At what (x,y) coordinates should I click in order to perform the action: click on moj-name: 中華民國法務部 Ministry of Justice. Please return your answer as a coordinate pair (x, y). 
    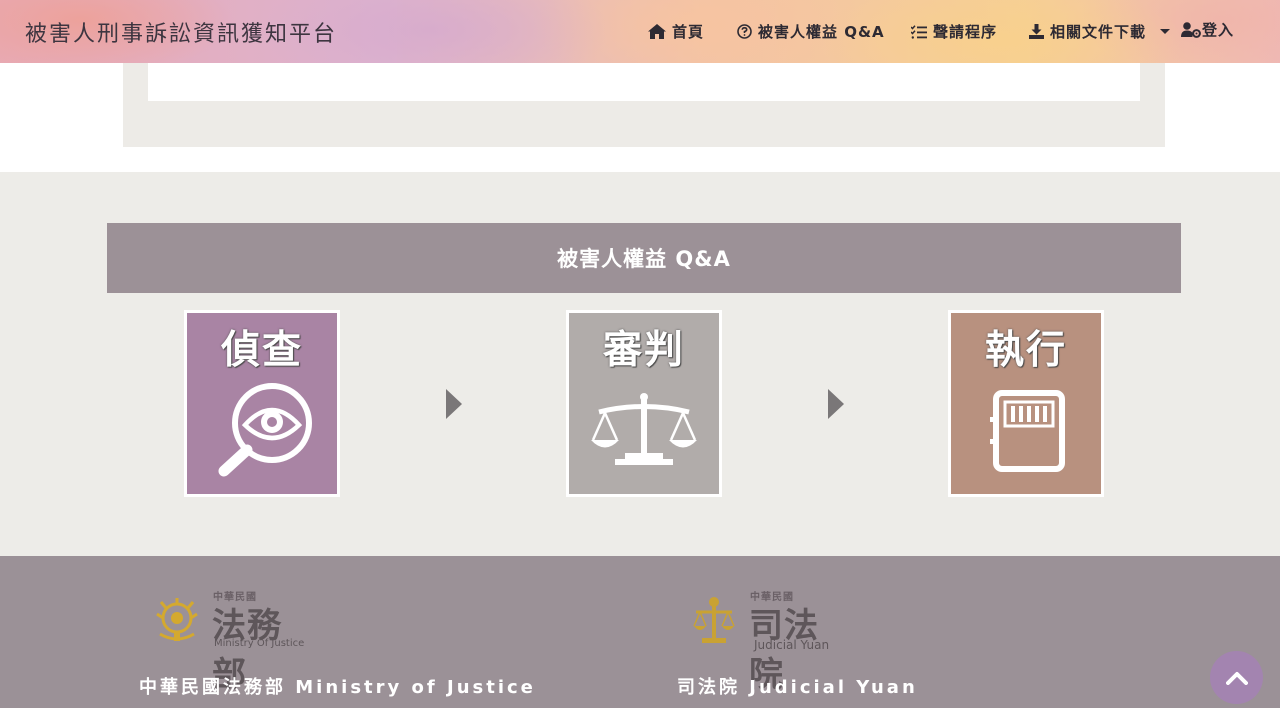
    Looking at the image, I should click on (337, 686).